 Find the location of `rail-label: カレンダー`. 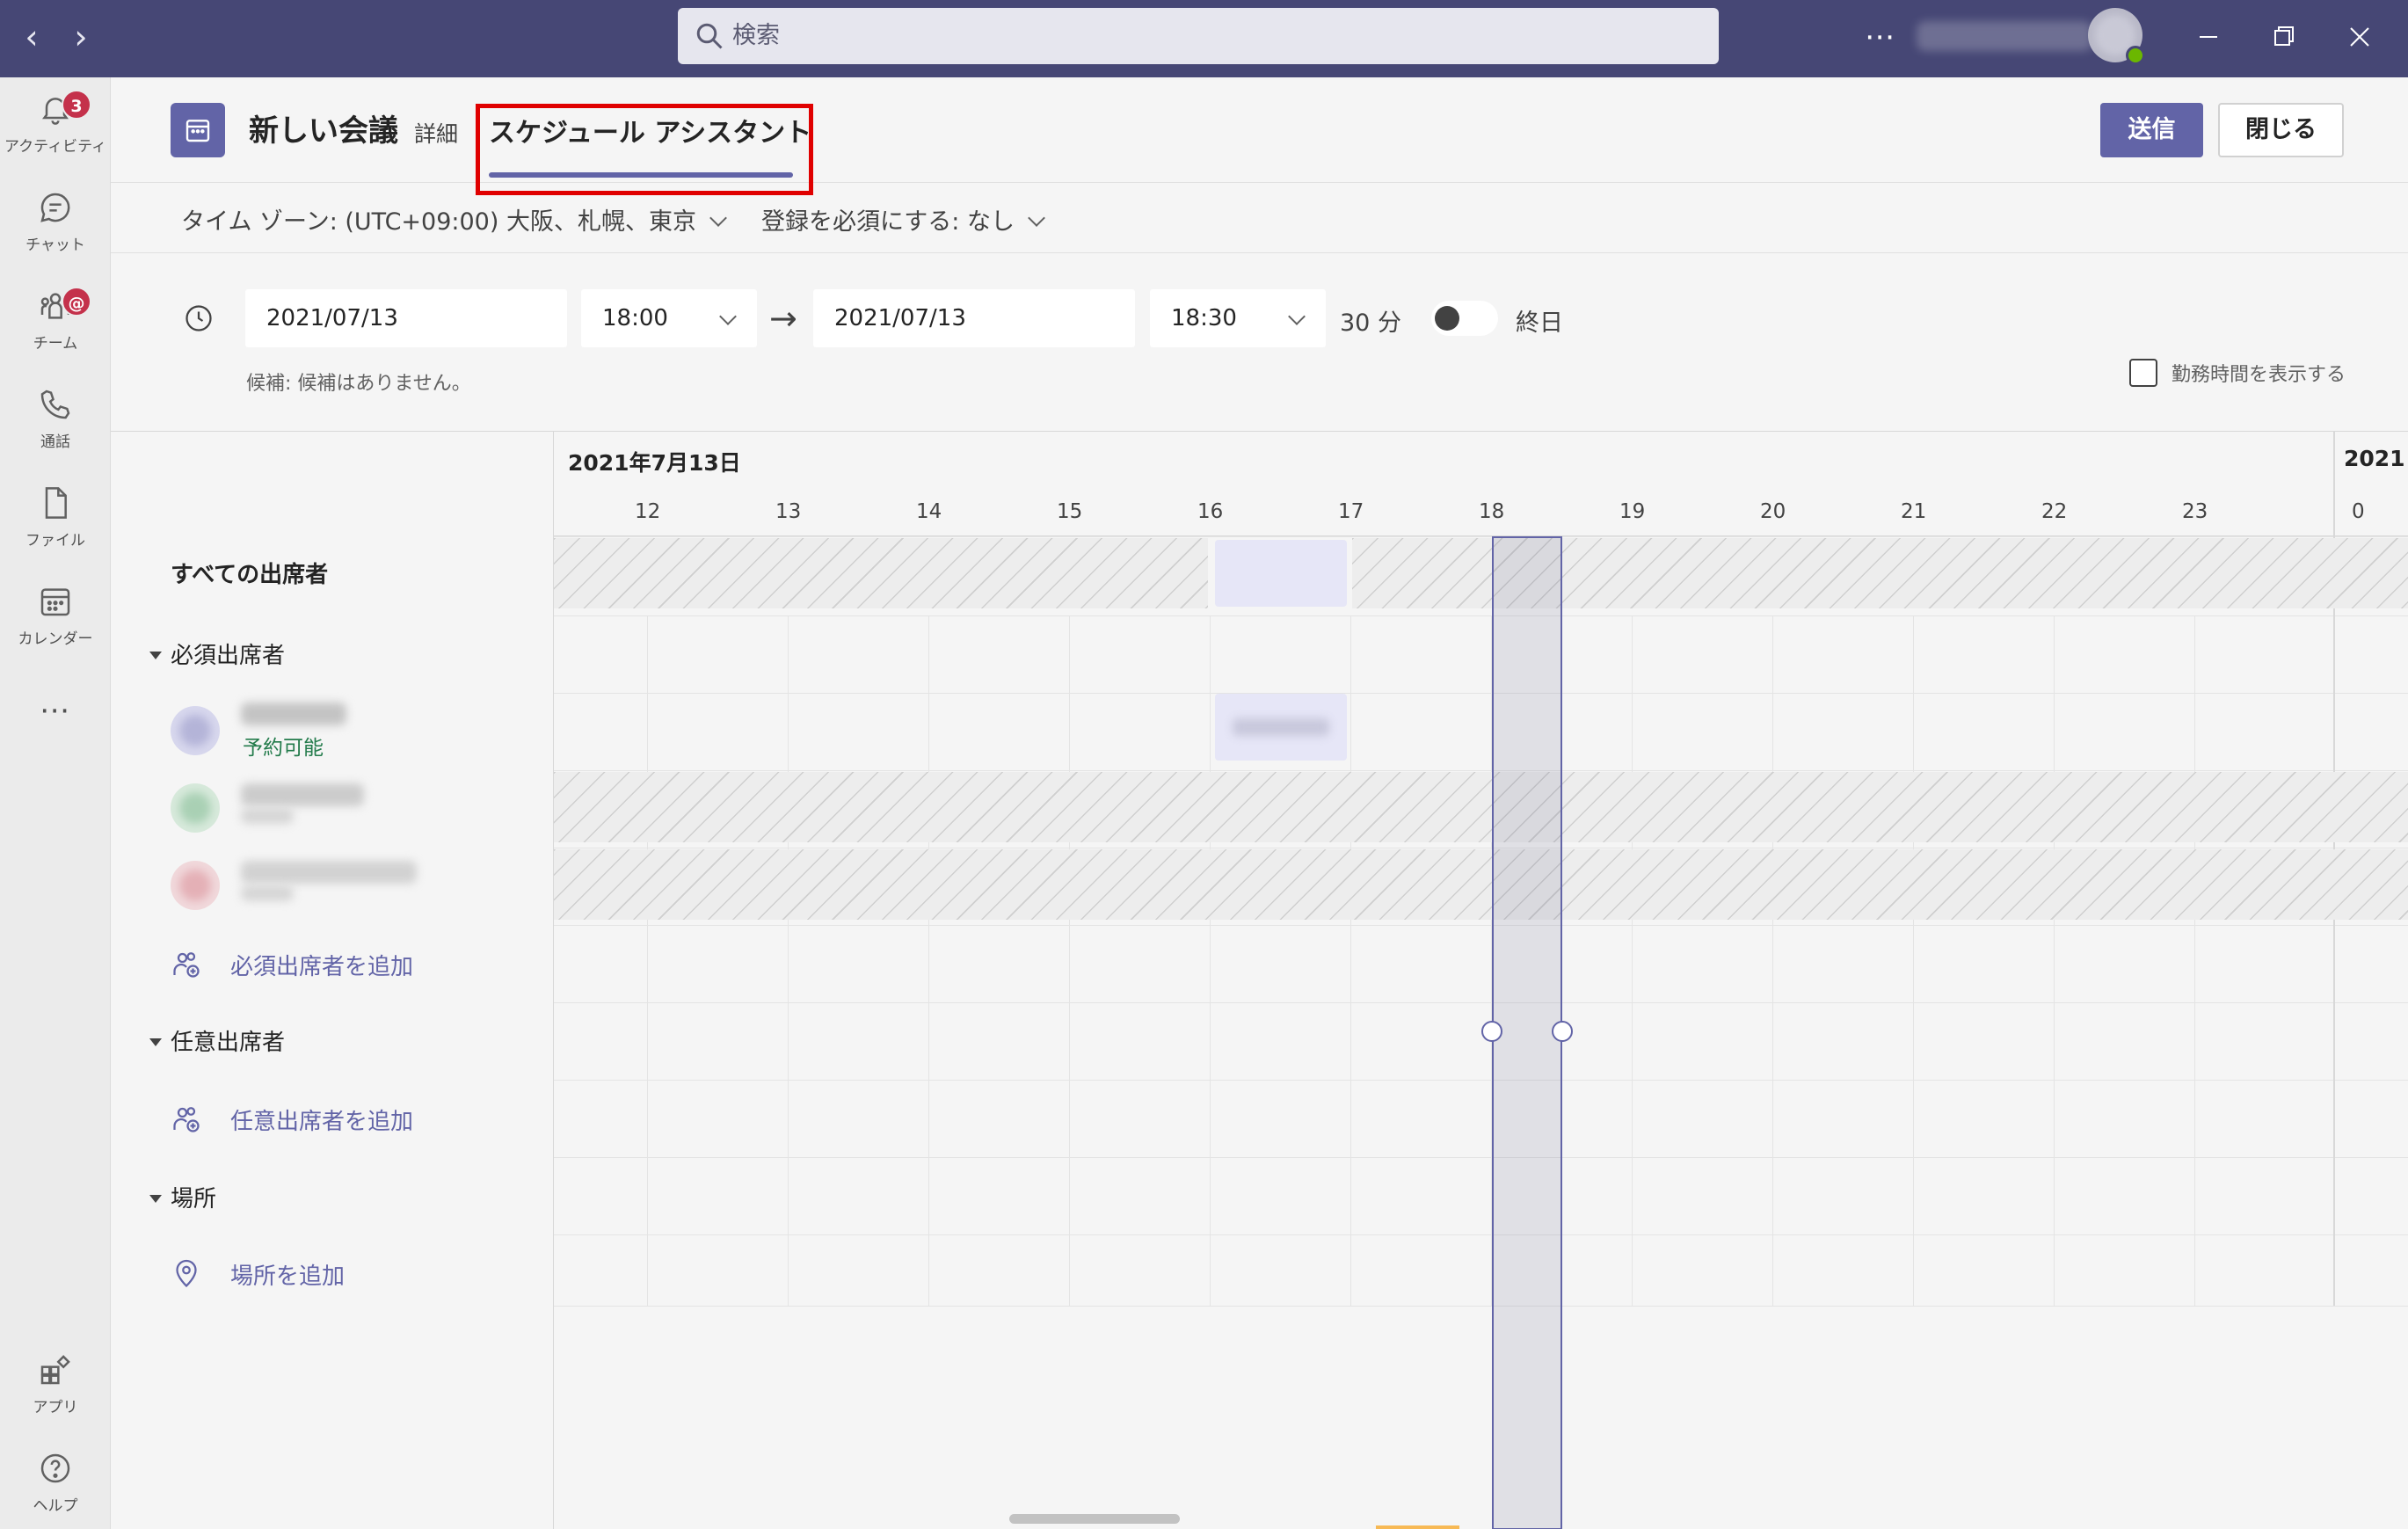

rail-label: カレンダー is located at coordinates (56, 639).